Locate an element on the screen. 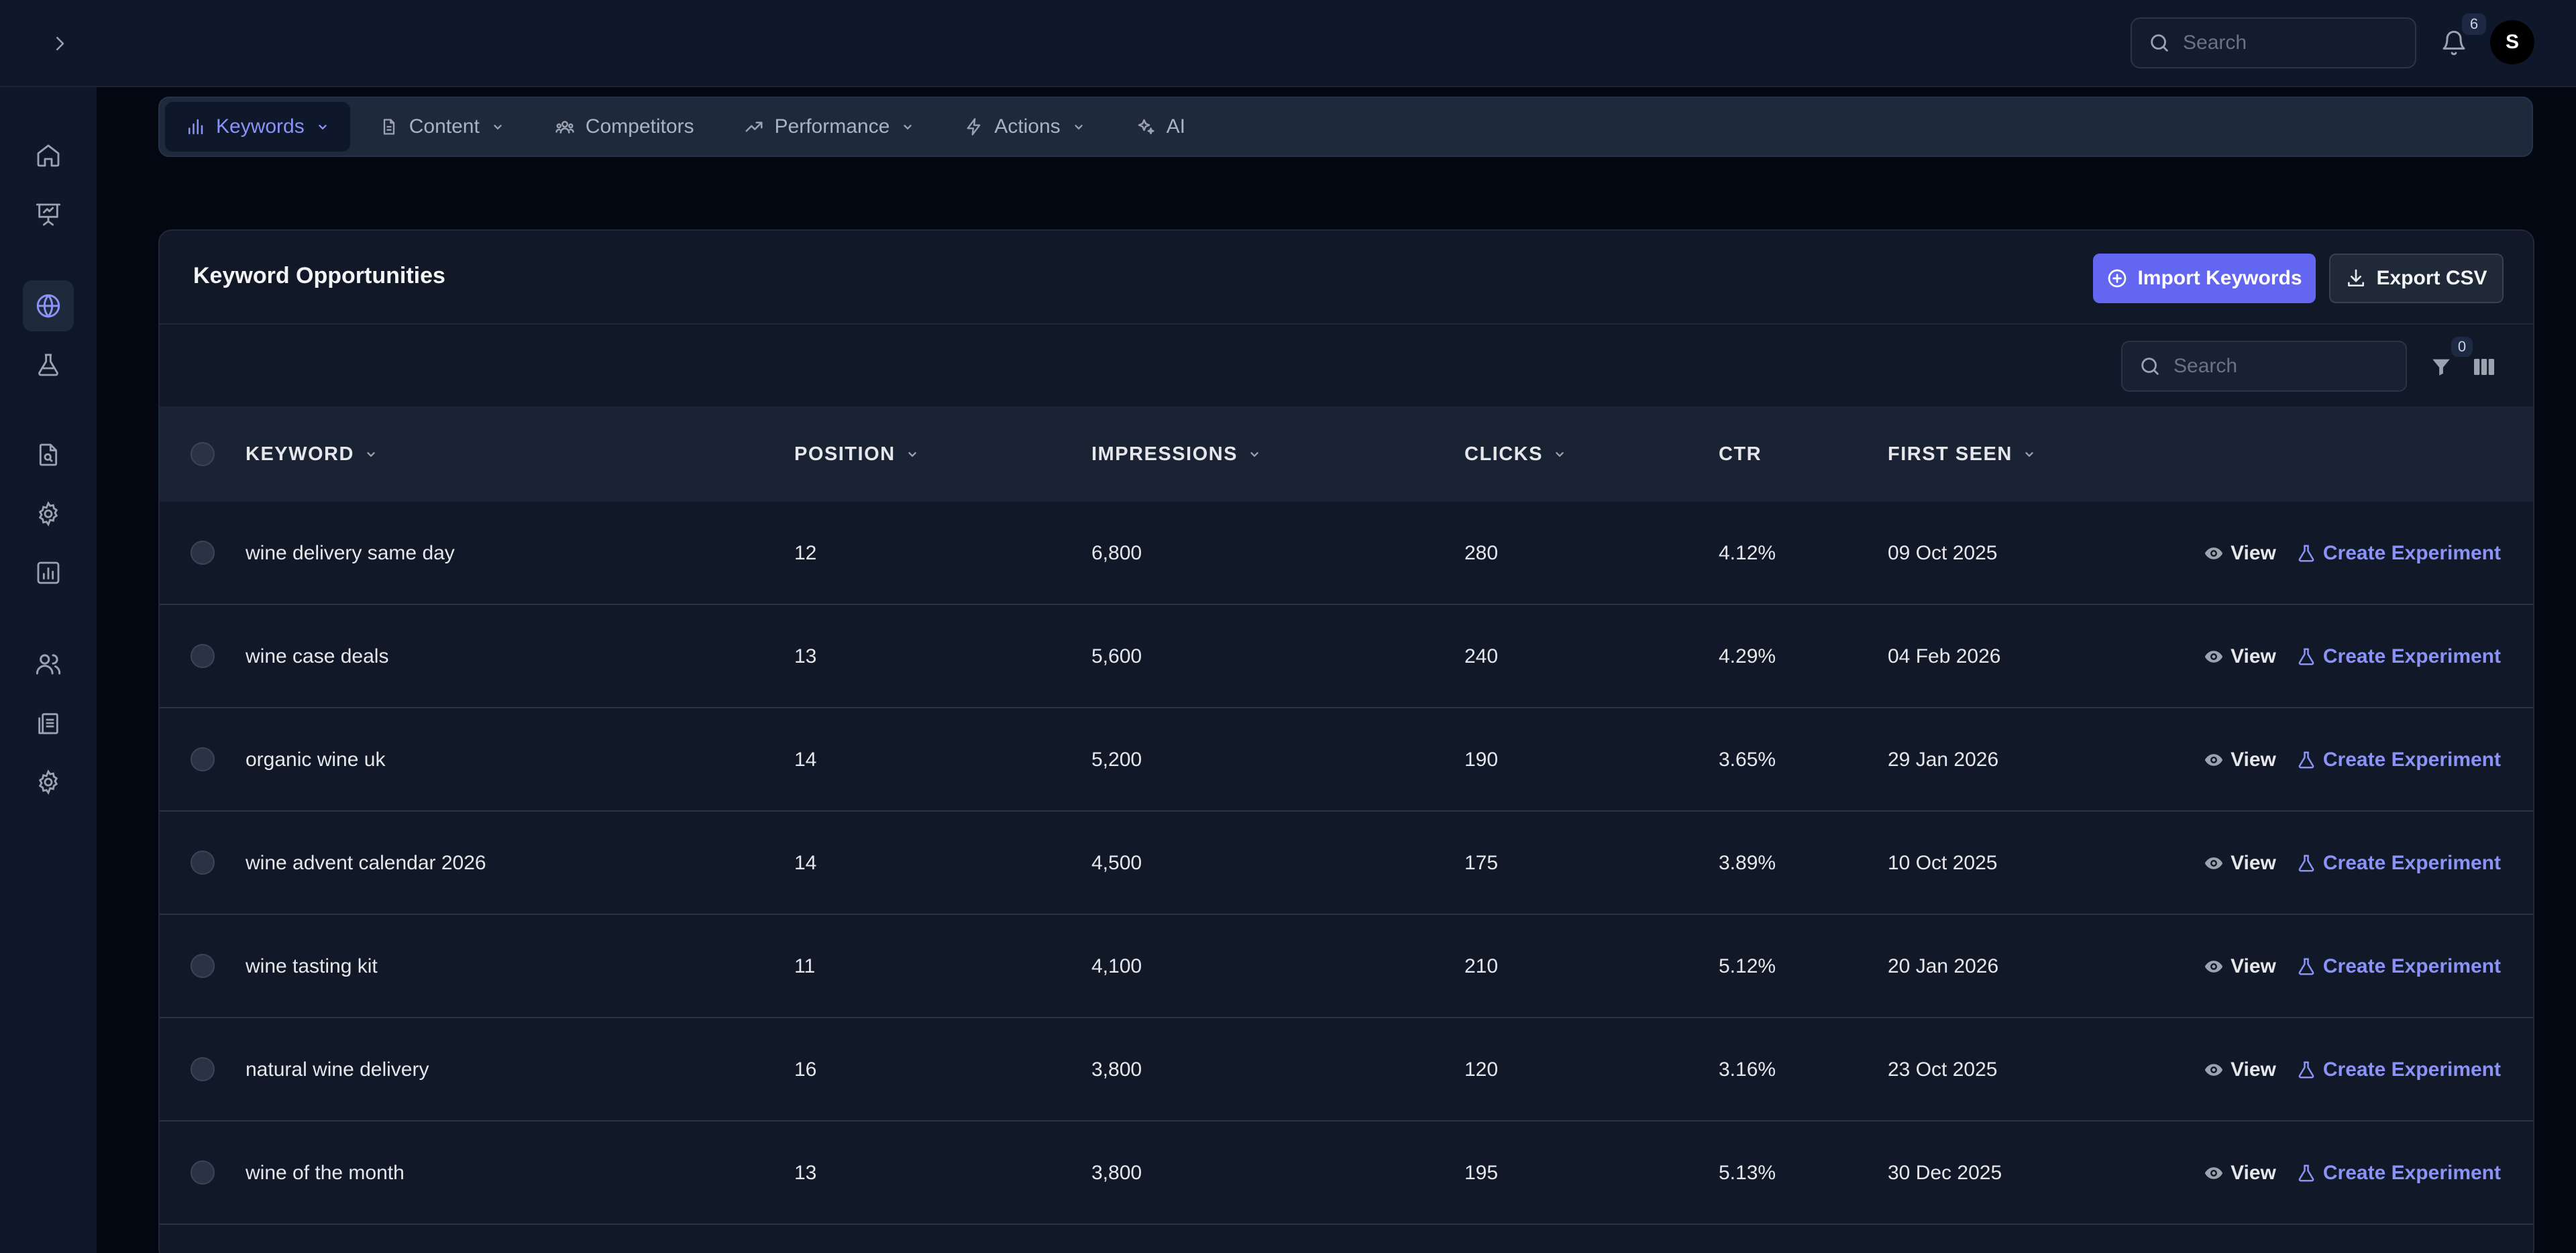  column-label: CLICKS is located at coordinates (1503, 454).